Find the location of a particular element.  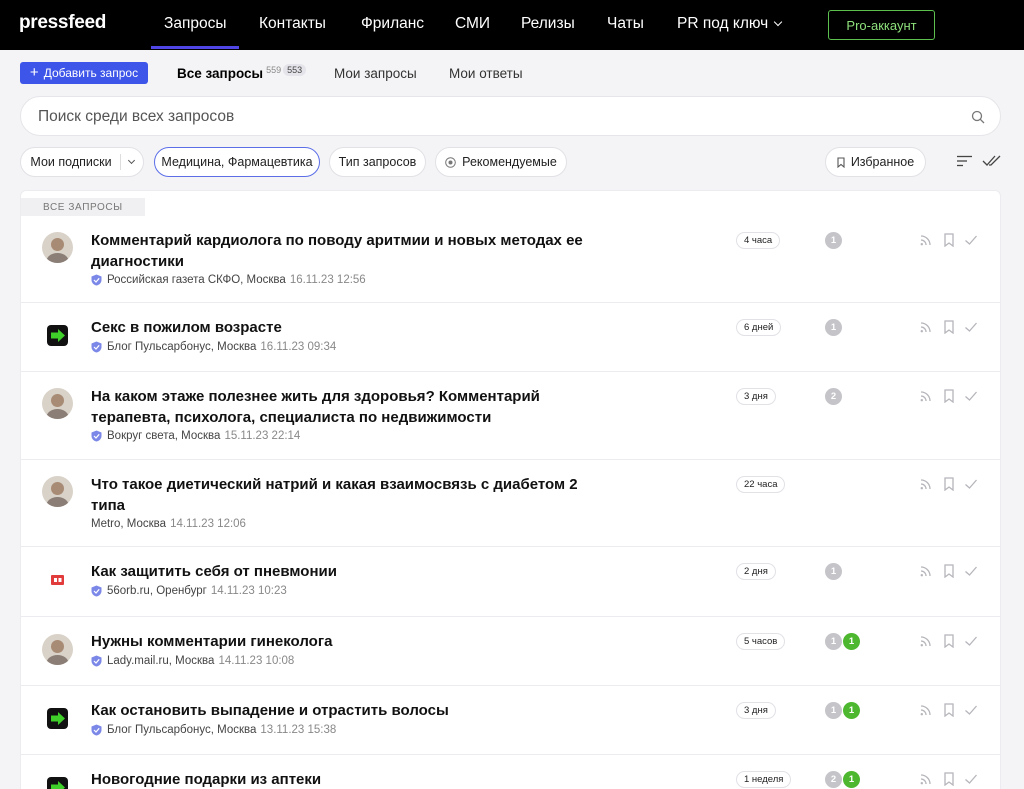

request-meta: 56orb.ru, Оренбург 14.11.23 10:23 is located at coordinates (189, 591).